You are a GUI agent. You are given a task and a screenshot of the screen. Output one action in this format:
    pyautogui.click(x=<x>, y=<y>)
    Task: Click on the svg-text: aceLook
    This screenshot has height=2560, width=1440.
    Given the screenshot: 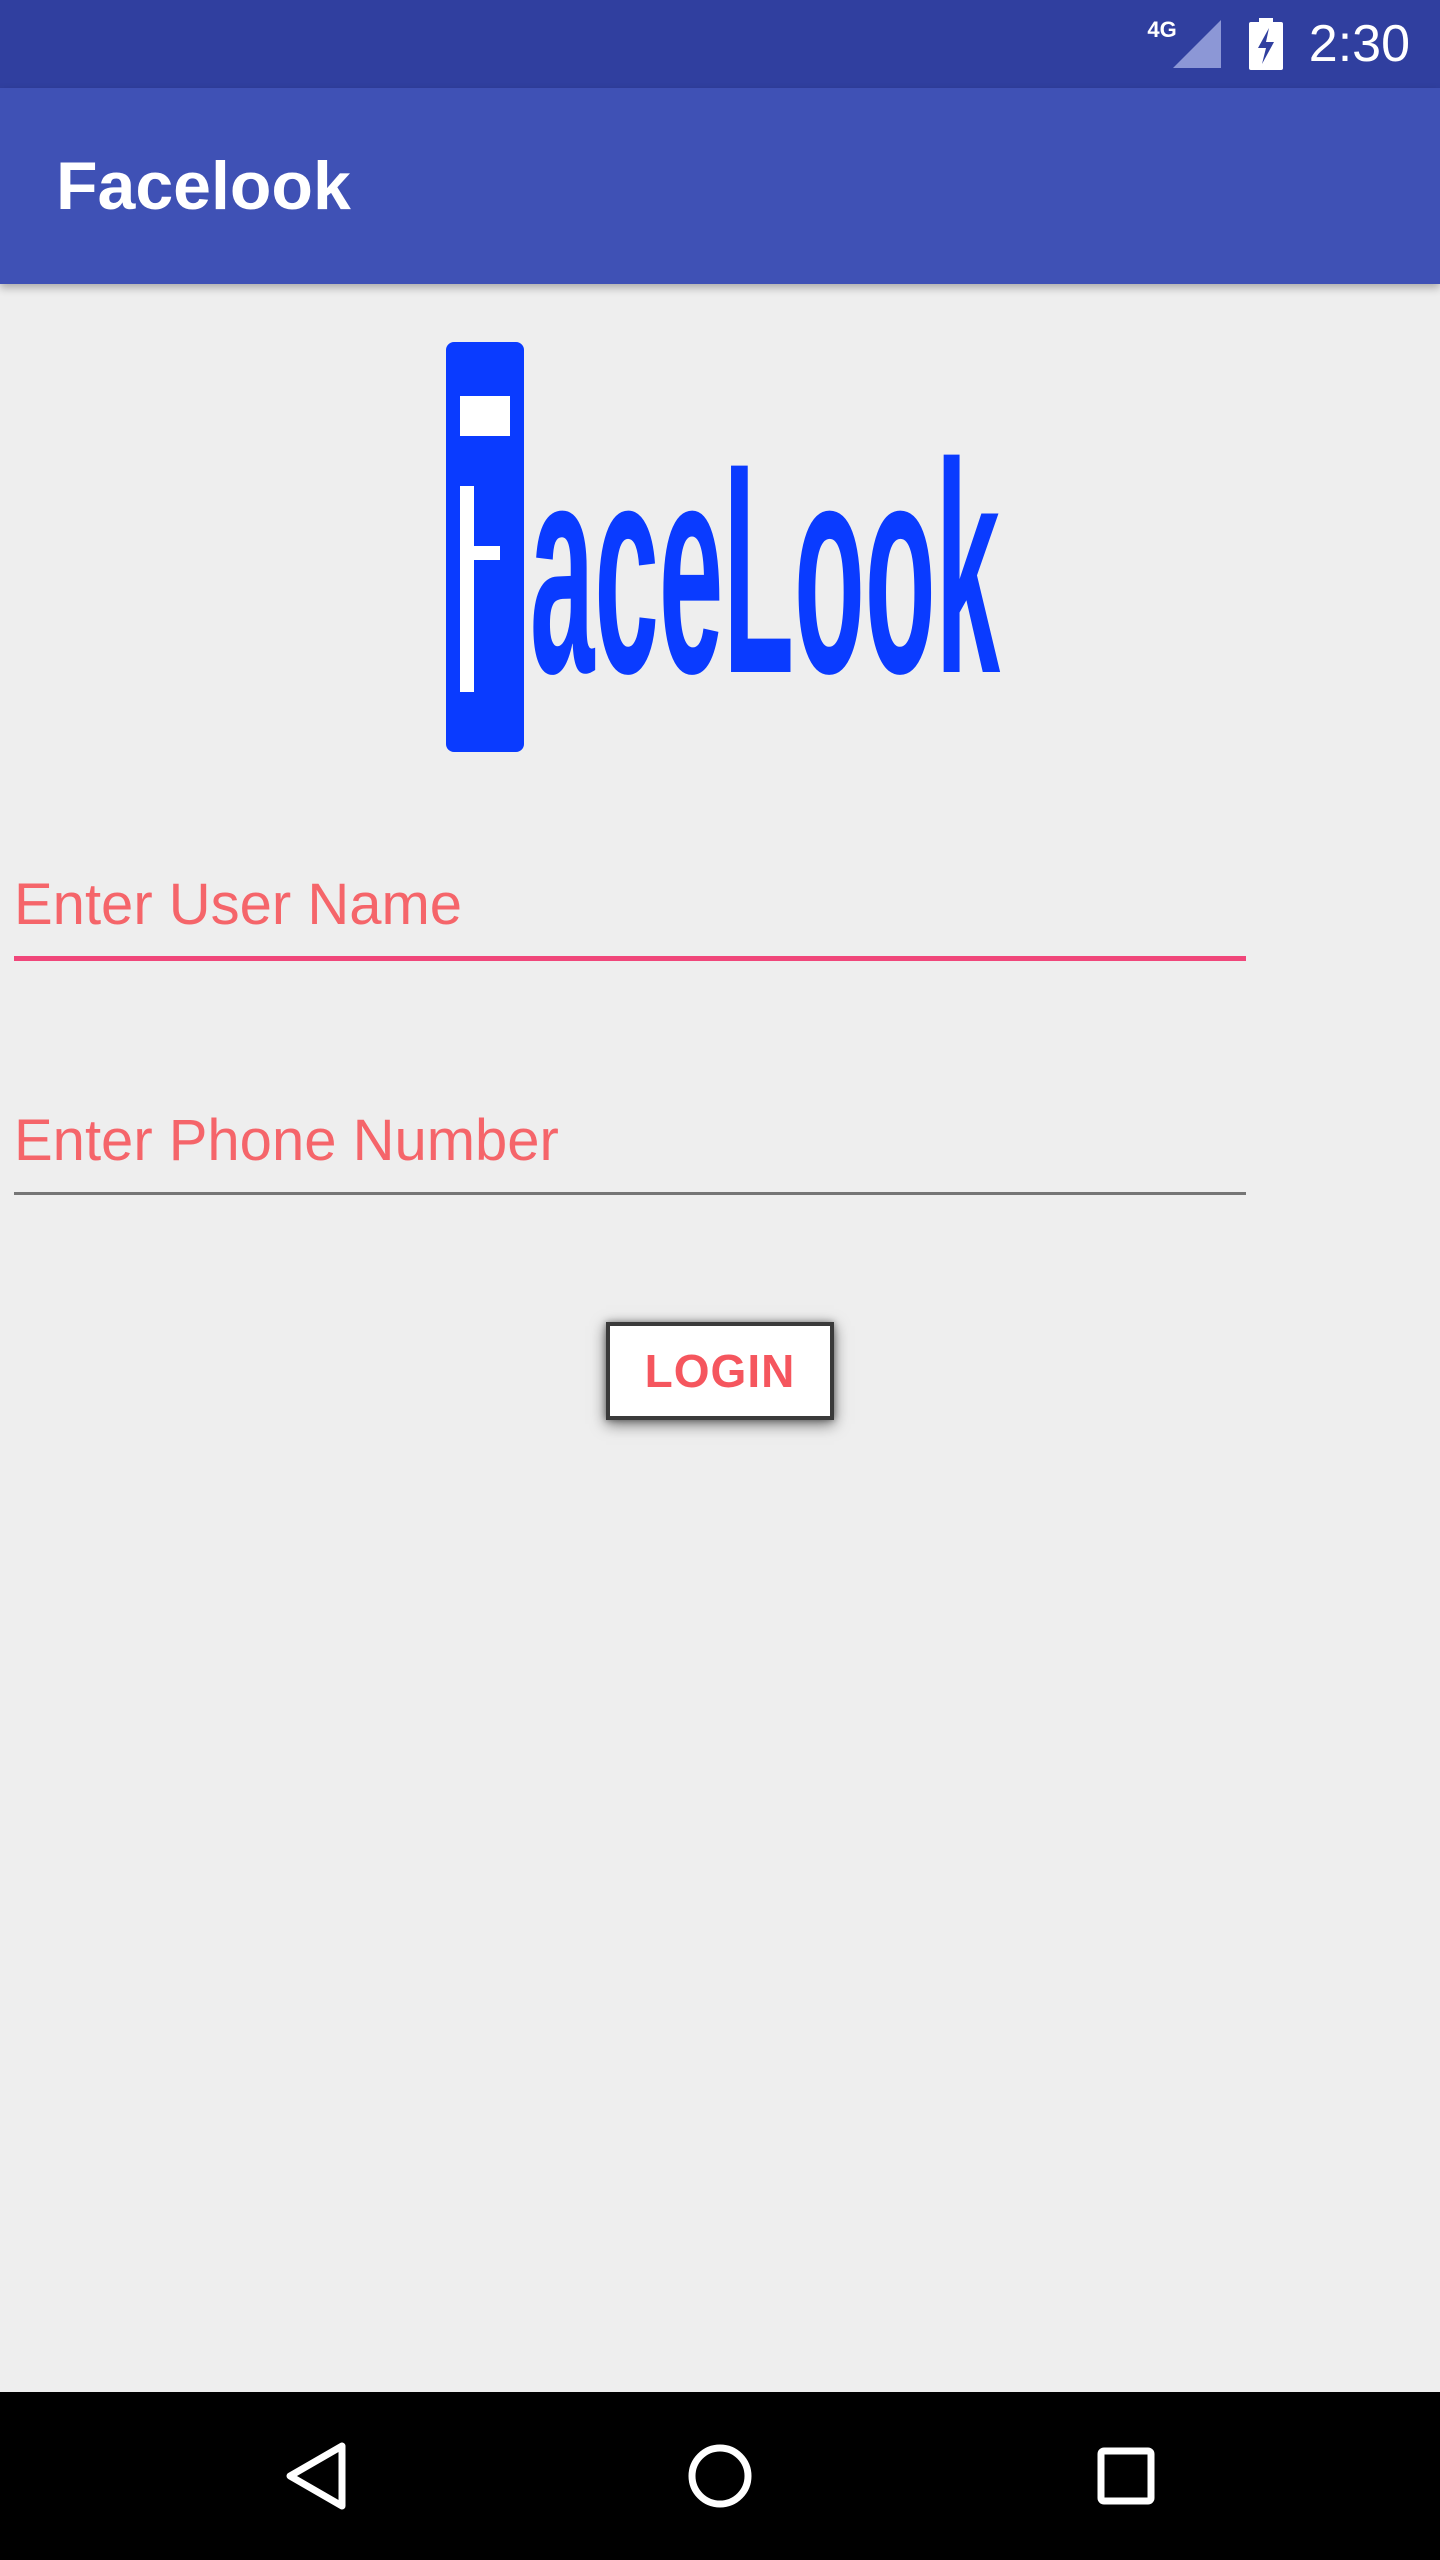 What is the action you would take?
    pyautogui.click(x=765, y=568)
    